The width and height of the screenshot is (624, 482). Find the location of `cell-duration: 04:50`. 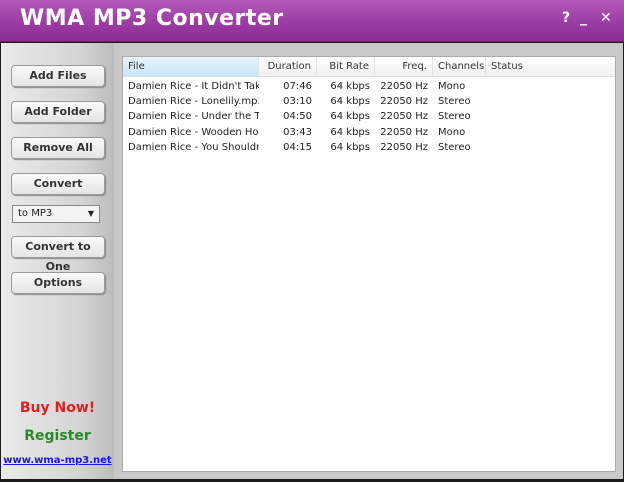

cell-duration: 04:50 is located at coordinates (297, 117).